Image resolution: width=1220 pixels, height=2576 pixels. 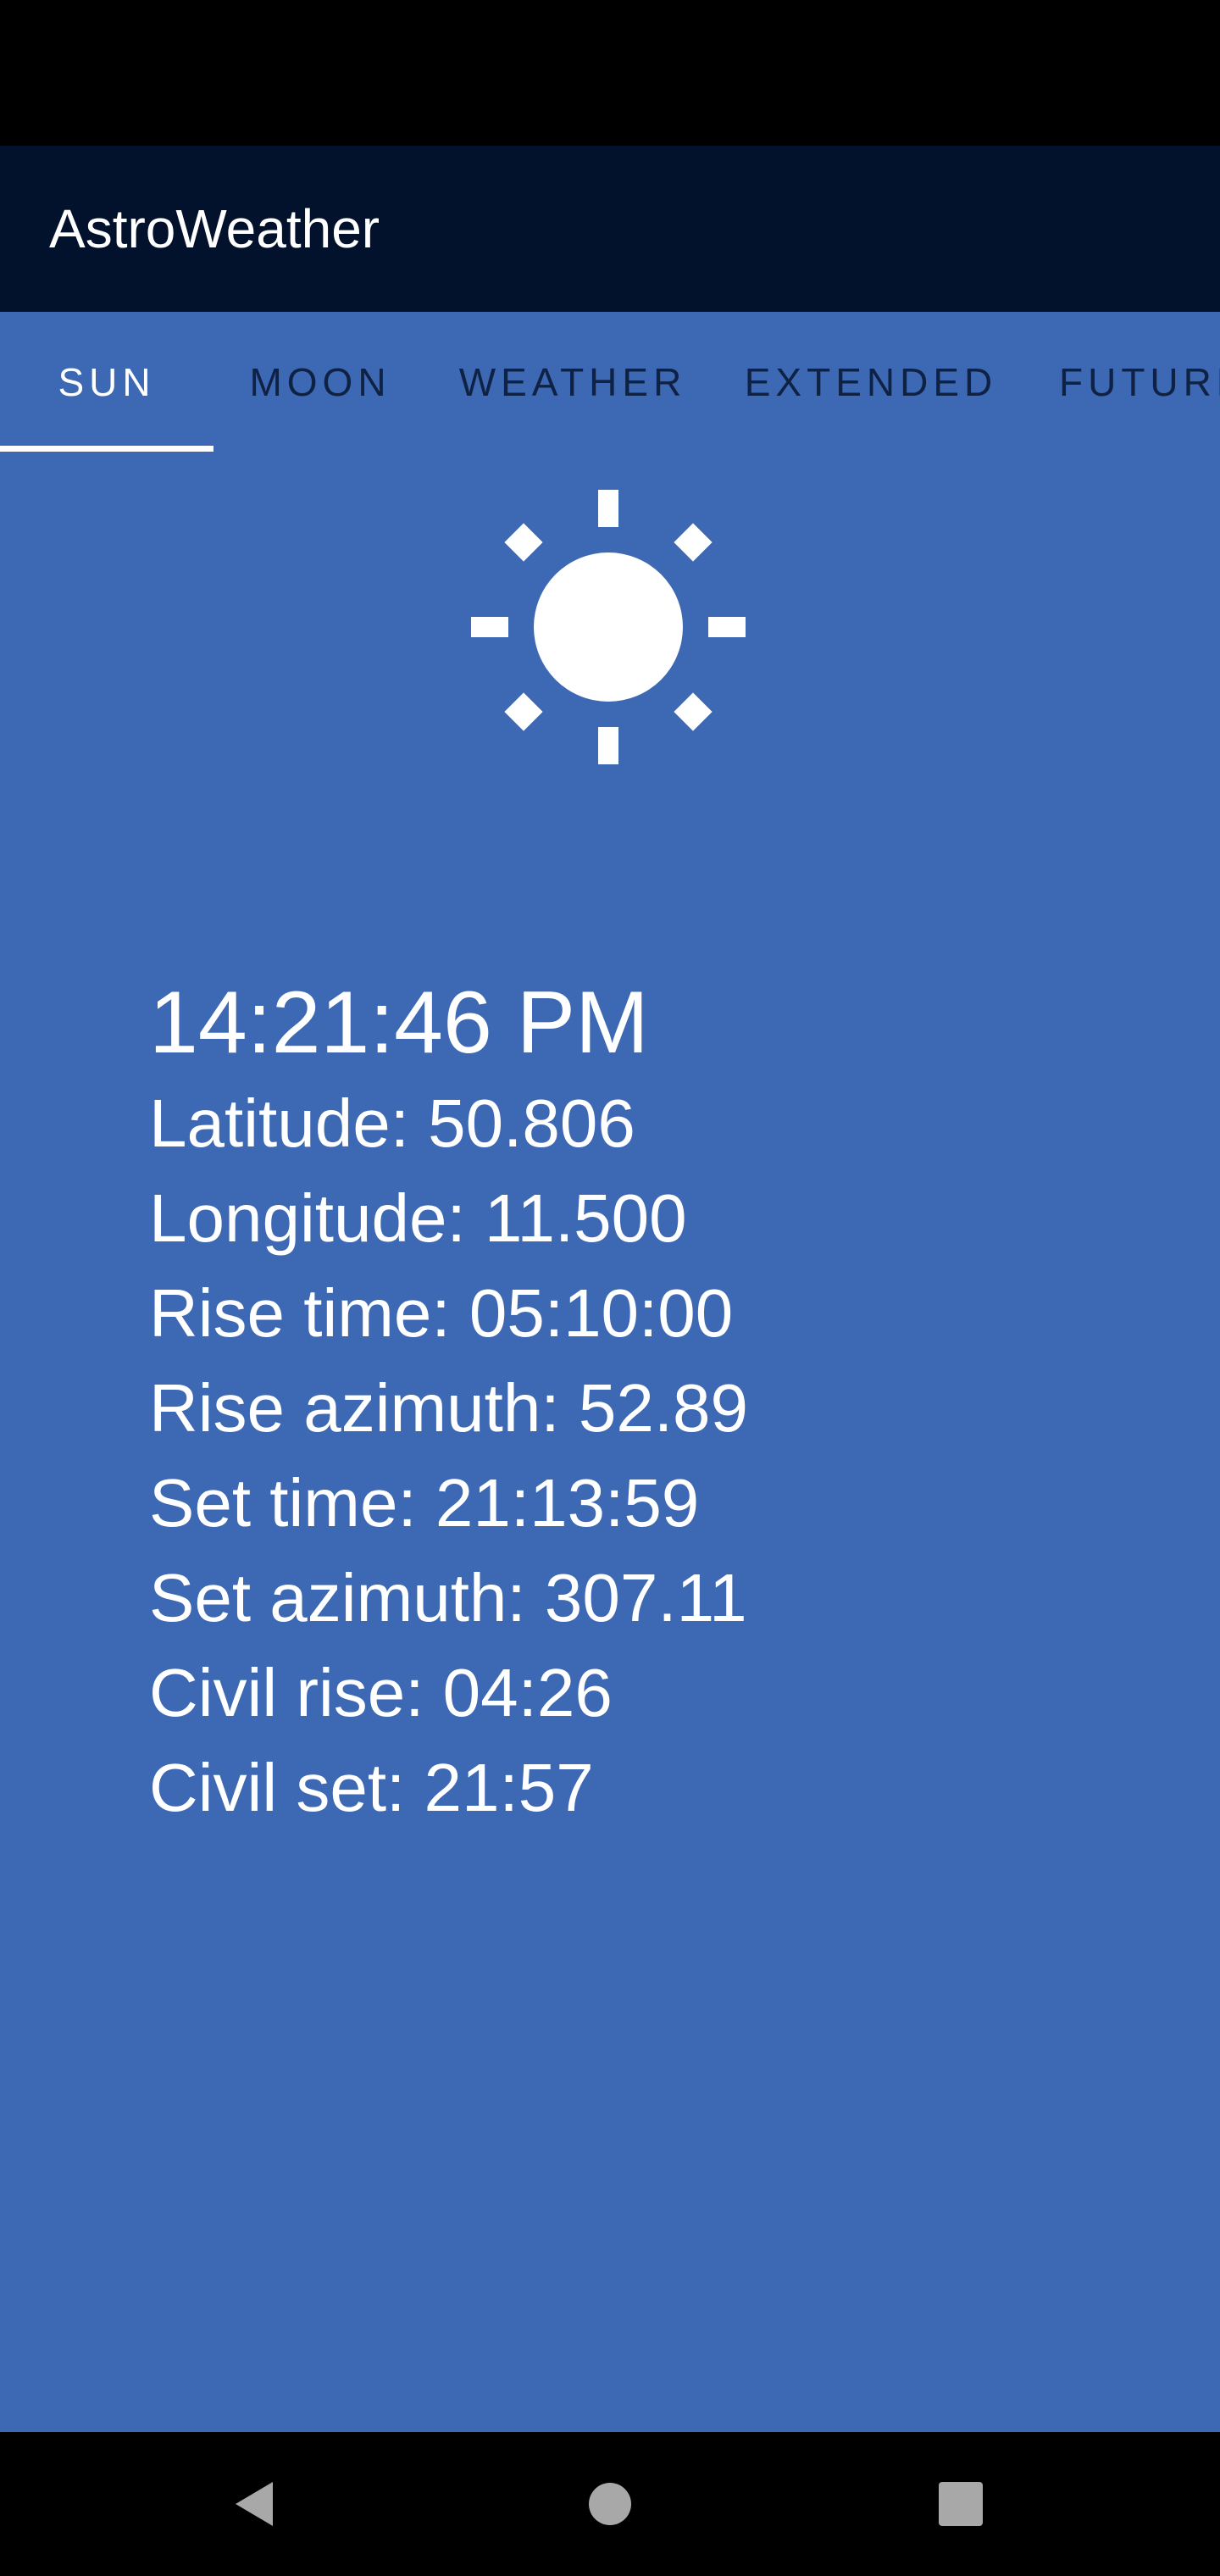 I want to click on rise-azimuth-value: Rise azimuth: 52.89, so click(x=449, y=1408).